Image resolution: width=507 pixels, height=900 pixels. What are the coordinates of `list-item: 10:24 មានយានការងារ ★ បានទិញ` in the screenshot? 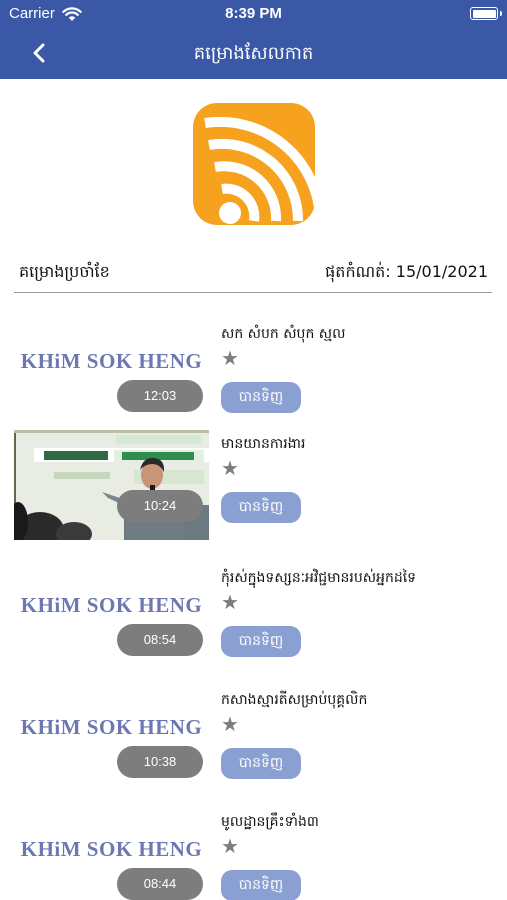 It's located at (253, 489).